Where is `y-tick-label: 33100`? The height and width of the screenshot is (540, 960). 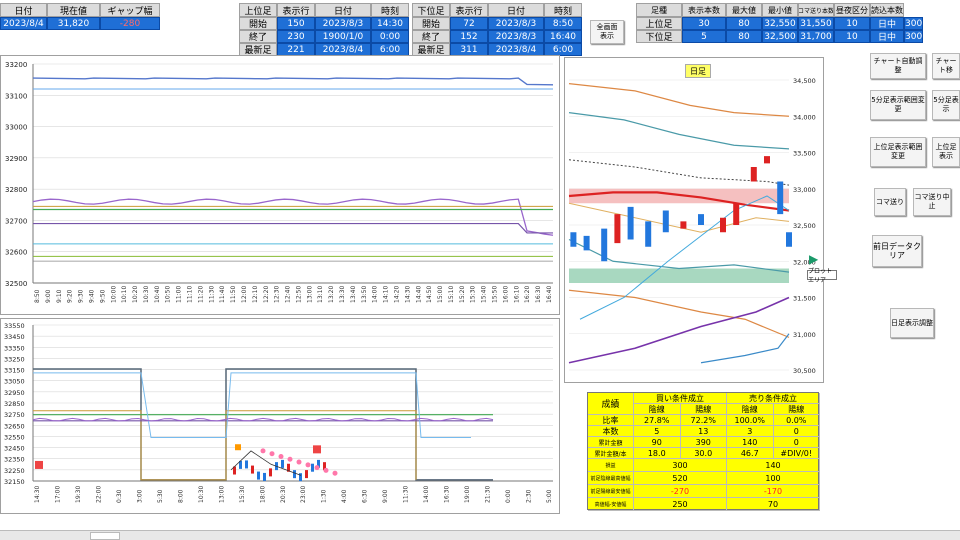
y-tick-label: 33100 is located at coordinates (16, 96).